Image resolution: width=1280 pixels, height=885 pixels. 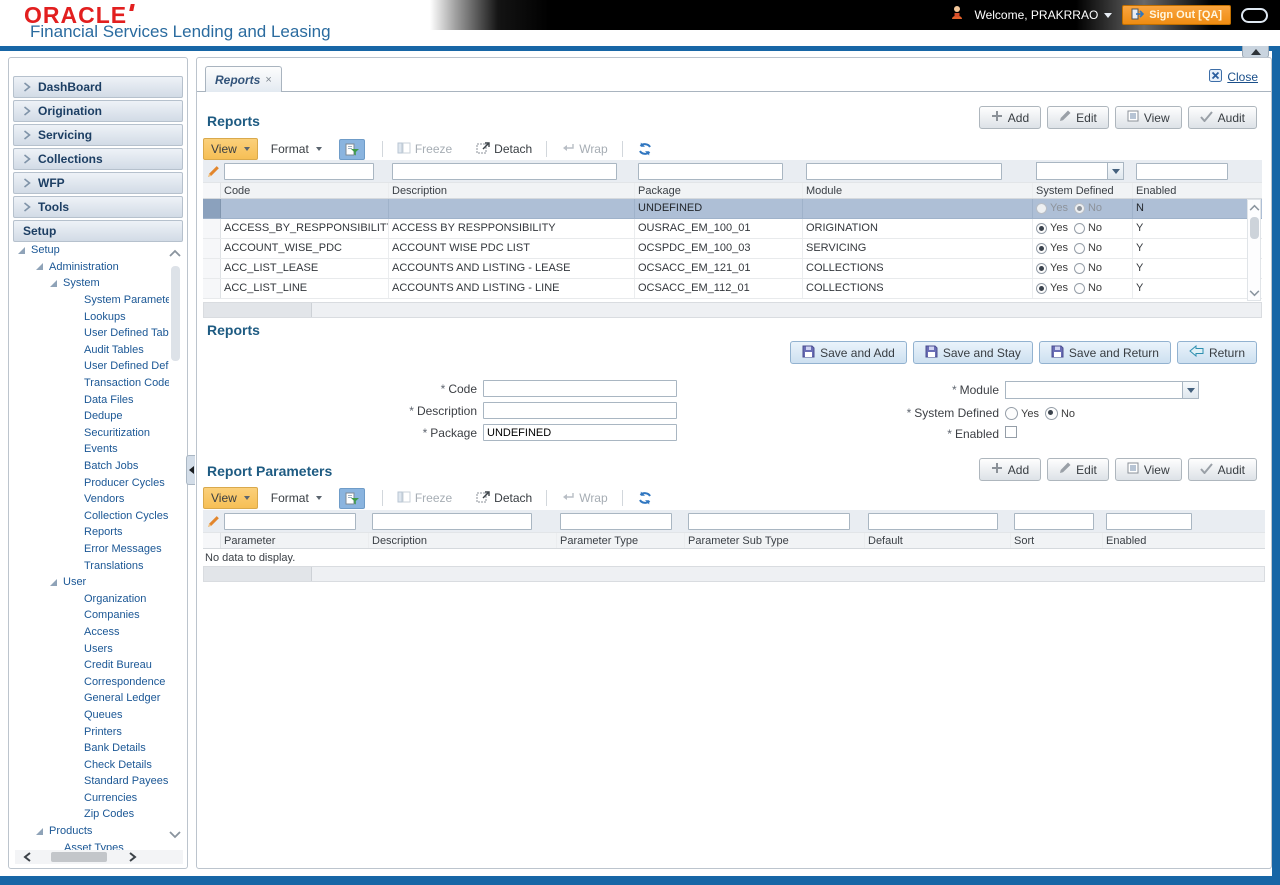 I want to click on scrollbar-thumb, so click(x=175, y=313).